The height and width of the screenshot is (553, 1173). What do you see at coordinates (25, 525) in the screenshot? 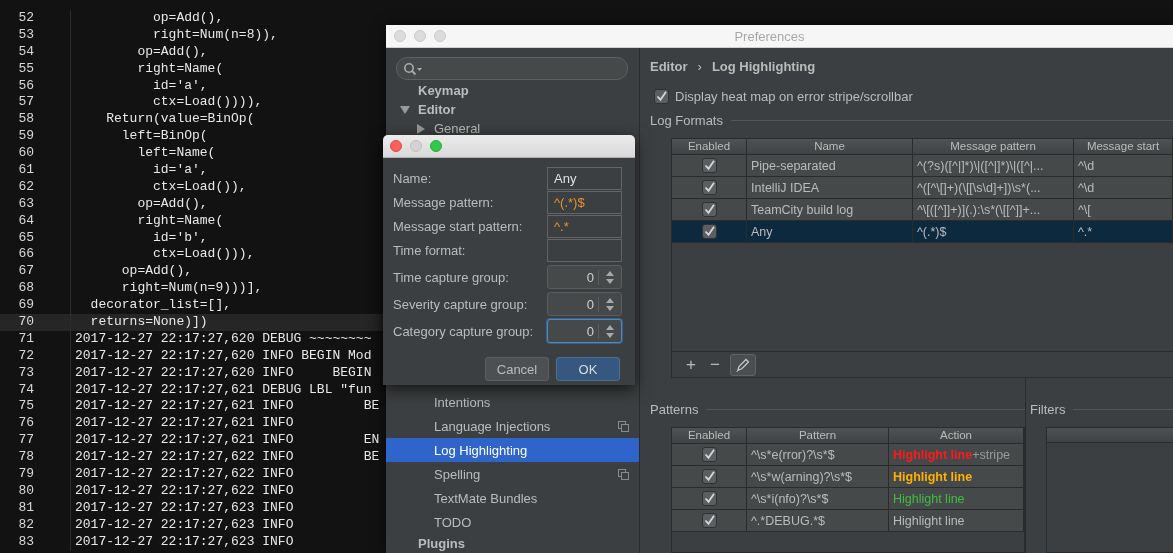
I see `line-number: 82` at bounding box center [25, 525].